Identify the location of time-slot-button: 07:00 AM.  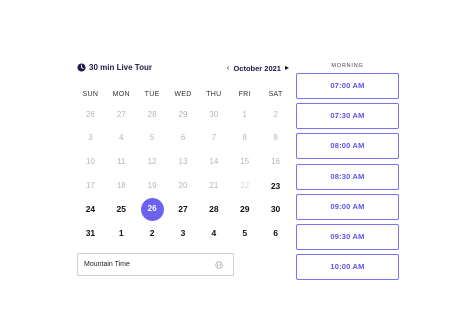
(347, 86).